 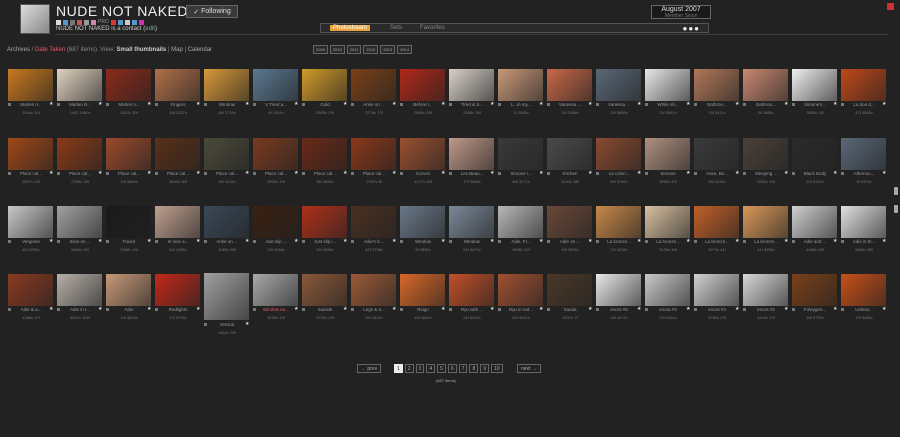 I want to click on page-button-5: 5, so click(x=441, y=368).